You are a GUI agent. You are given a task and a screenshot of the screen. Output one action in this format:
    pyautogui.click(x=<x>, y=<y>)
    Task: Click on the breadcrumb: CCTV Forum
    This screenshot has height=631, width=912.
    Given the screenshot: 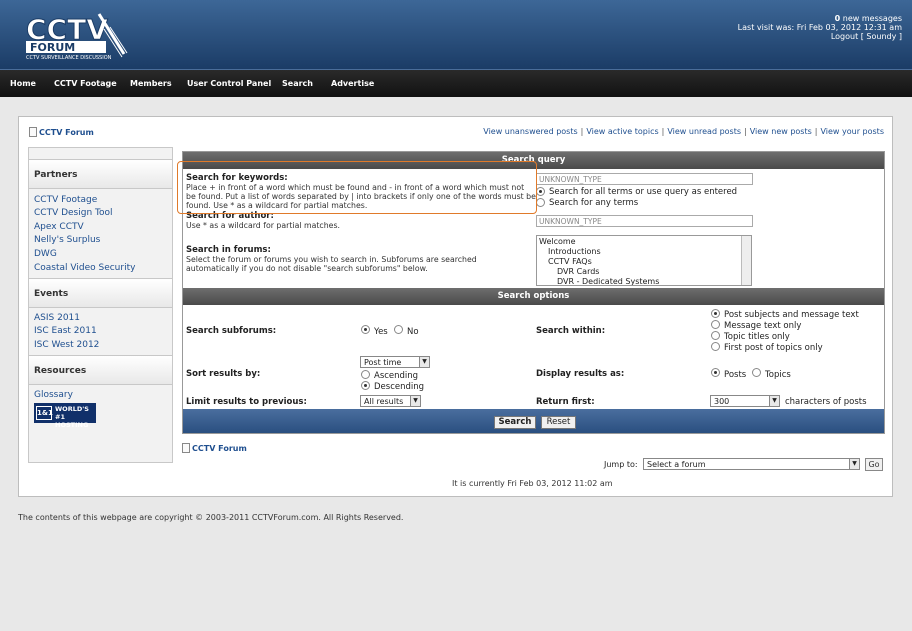 What is the action you would take?
    pyautogui.click(x=61, y=132)
    